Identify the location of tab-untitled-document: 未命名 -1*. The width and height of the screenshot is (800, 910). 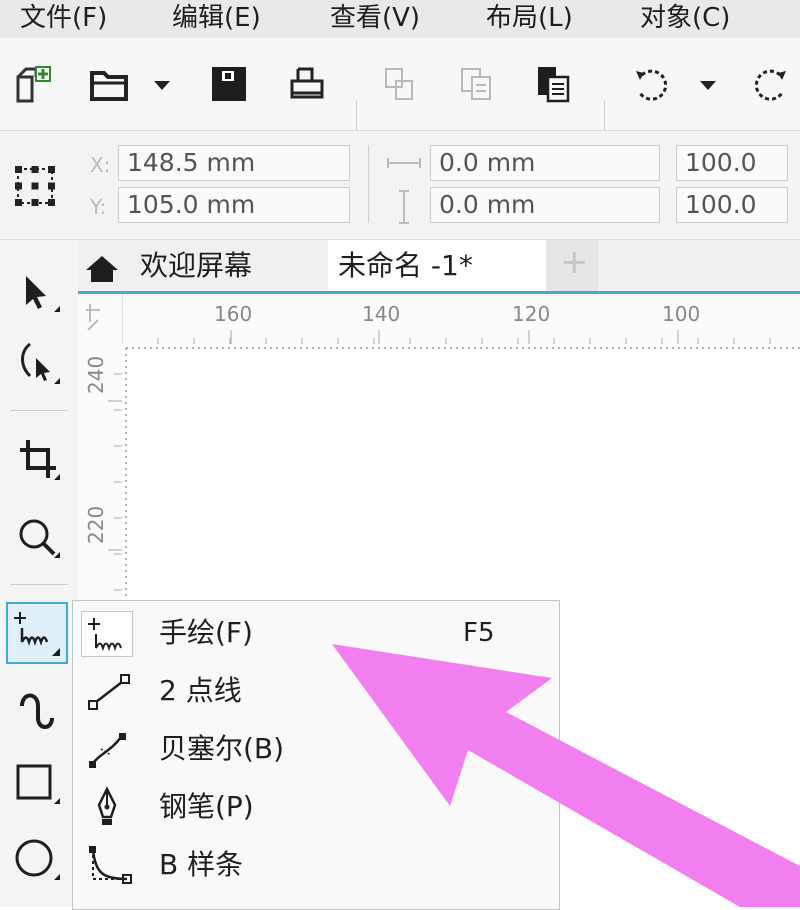
(437, 266).